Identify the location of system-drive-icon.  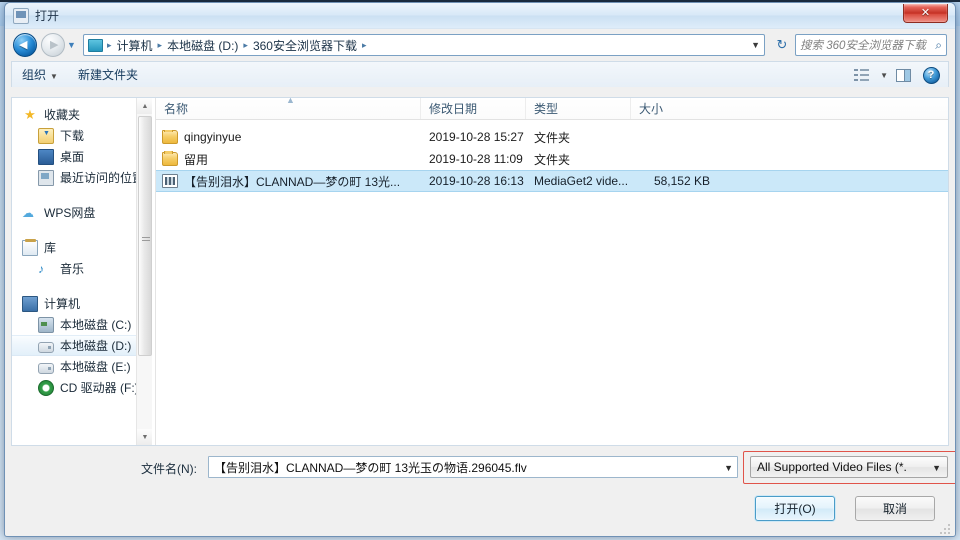
(46, 324).